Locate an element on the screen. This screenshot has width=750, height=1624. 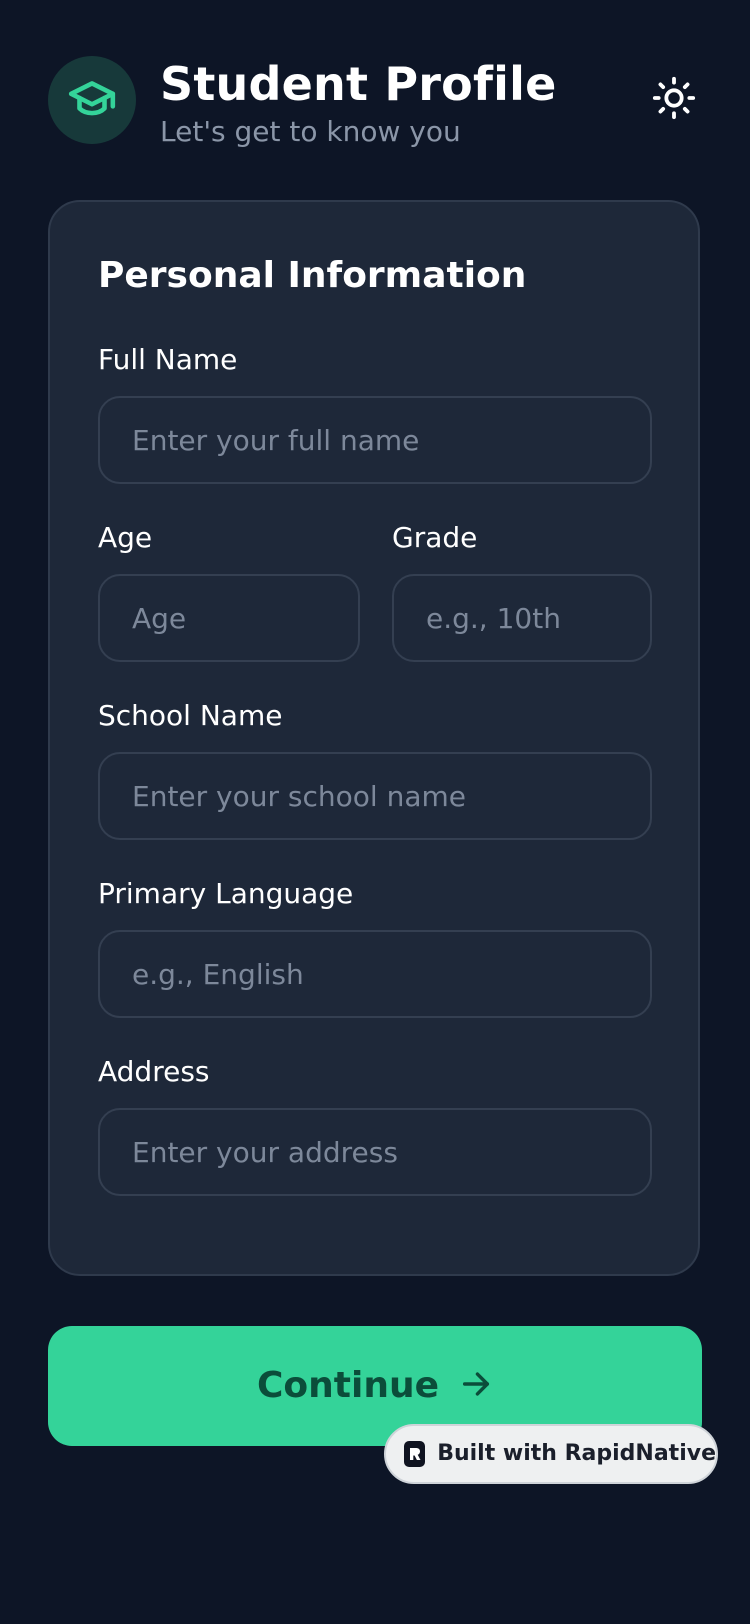
theme-toggle-button is located at coordinates (674, 100).